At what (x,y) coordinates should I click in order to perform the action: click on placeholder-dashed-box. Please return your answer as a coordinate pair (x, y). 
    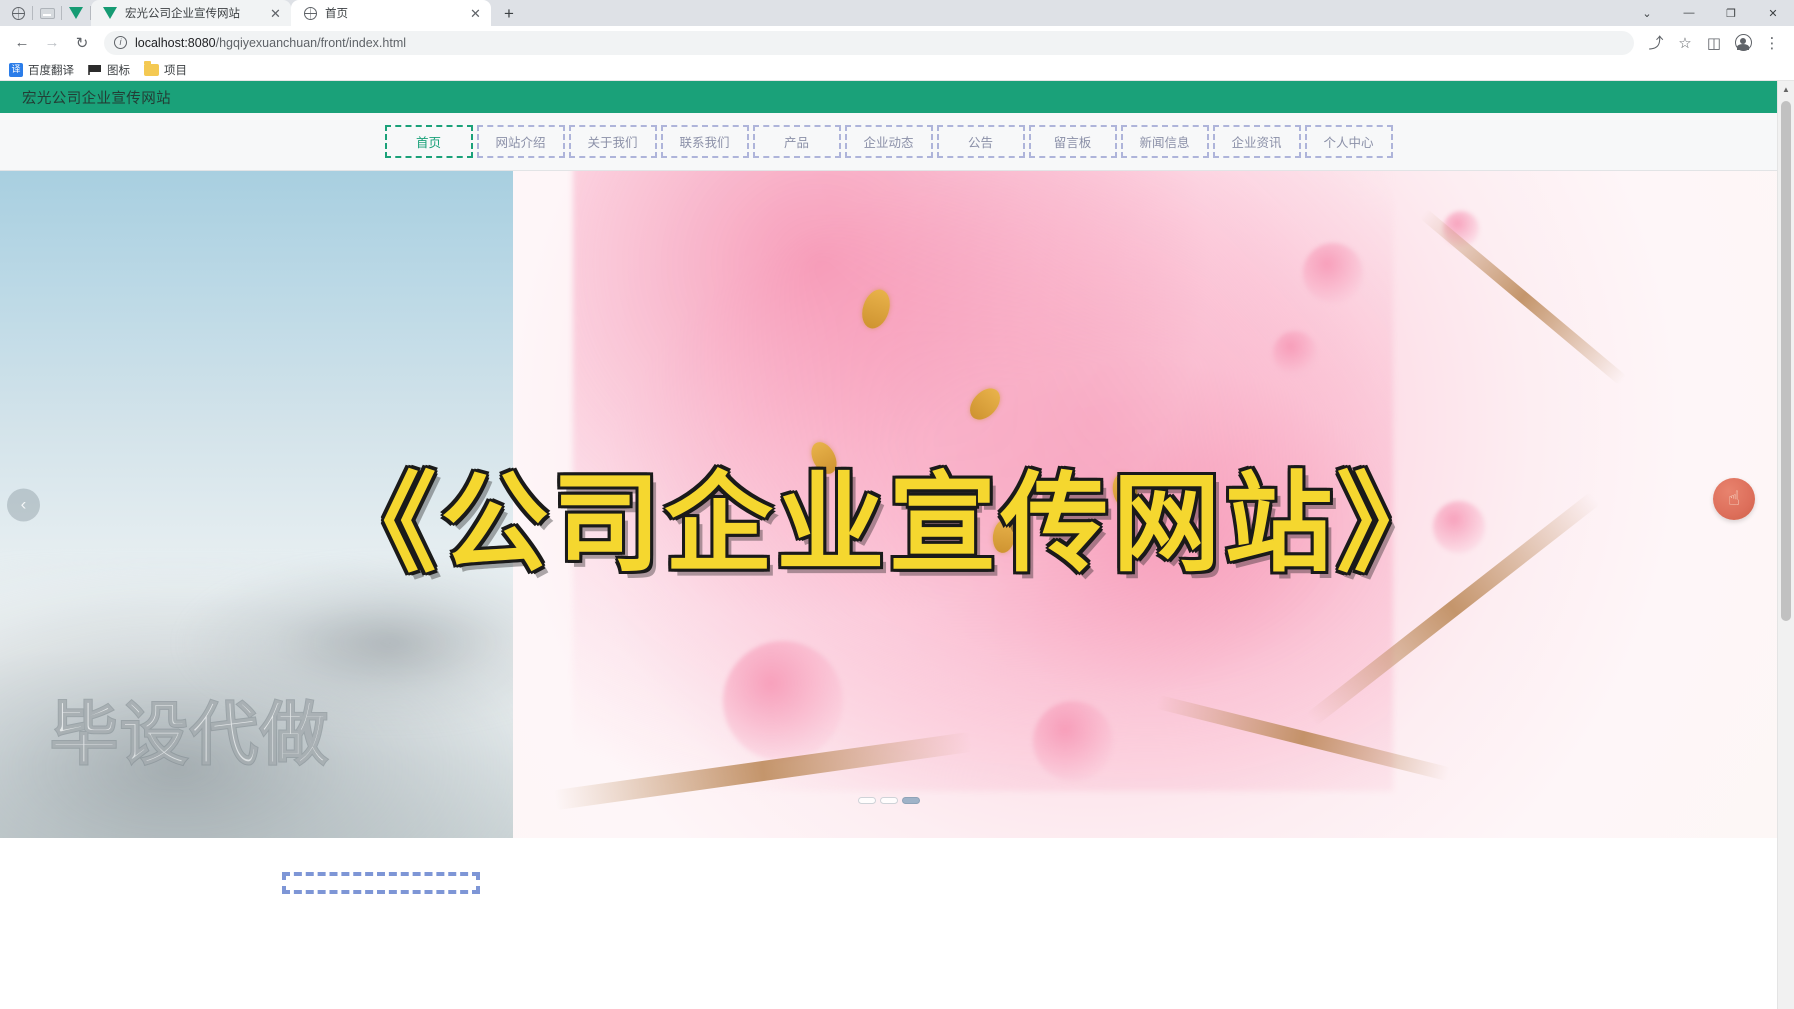
    Looking at the image, I should click on (381, 883).